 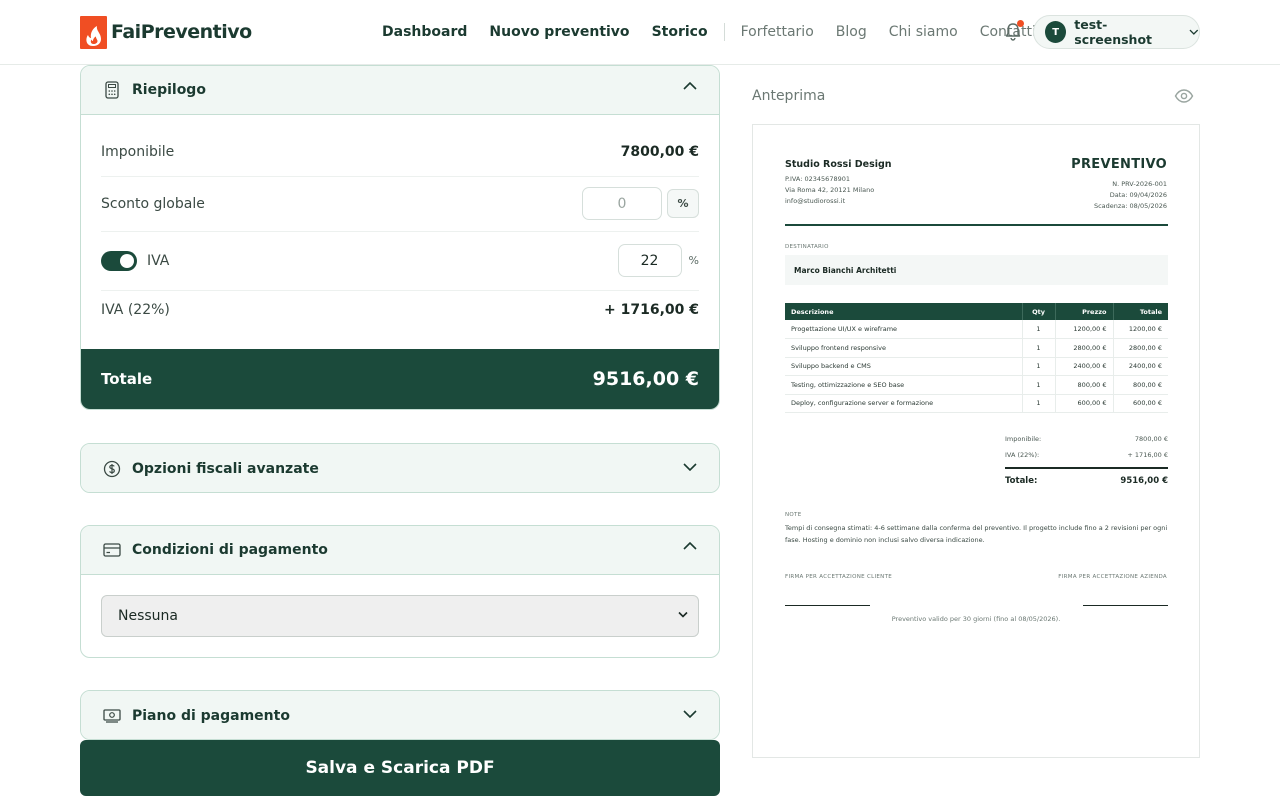 I want to click on signature-company-line, so click(x=1125, y=605).